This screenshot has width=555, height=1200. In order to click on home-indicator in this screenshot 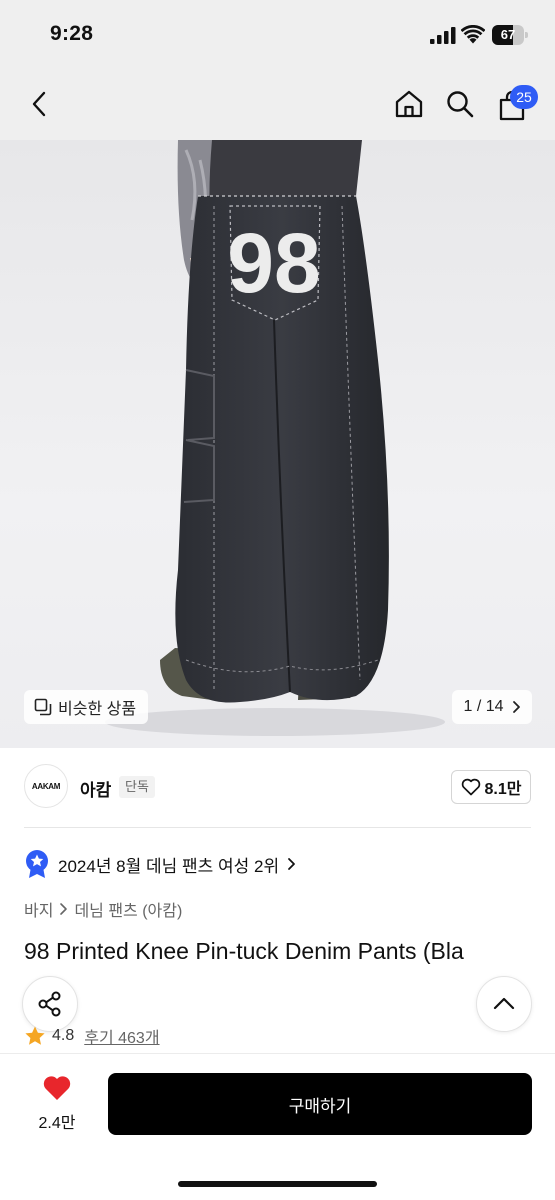, I will do `click(277, 1184)`.